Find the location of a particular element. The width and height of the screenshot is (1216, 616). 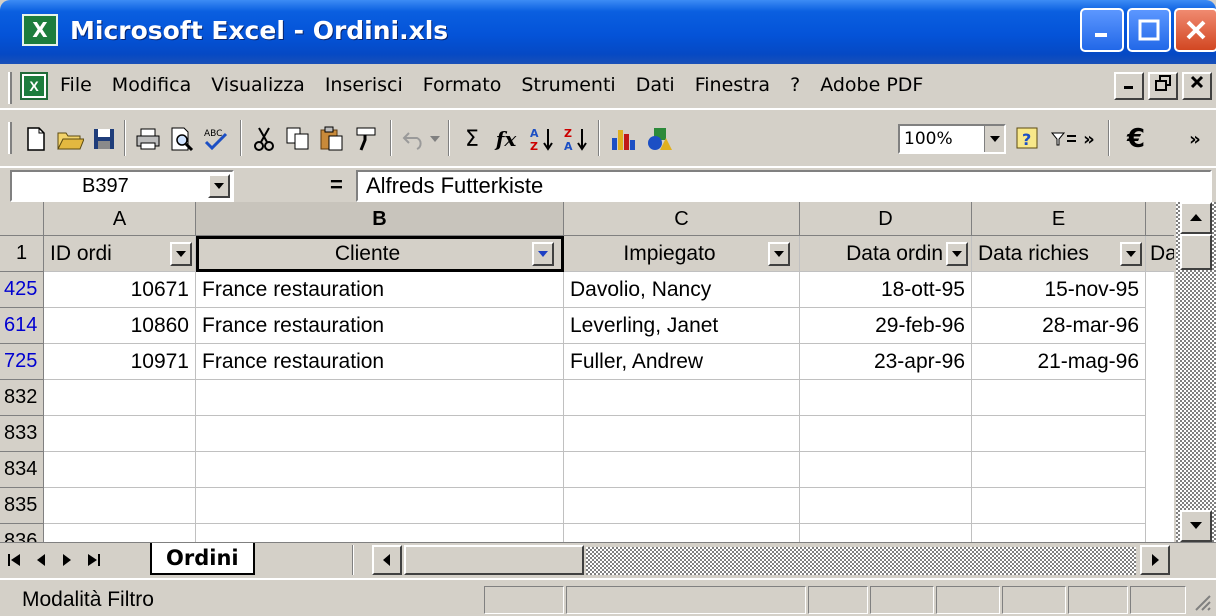

row-header: 425 is located at coordinates (22, 290).